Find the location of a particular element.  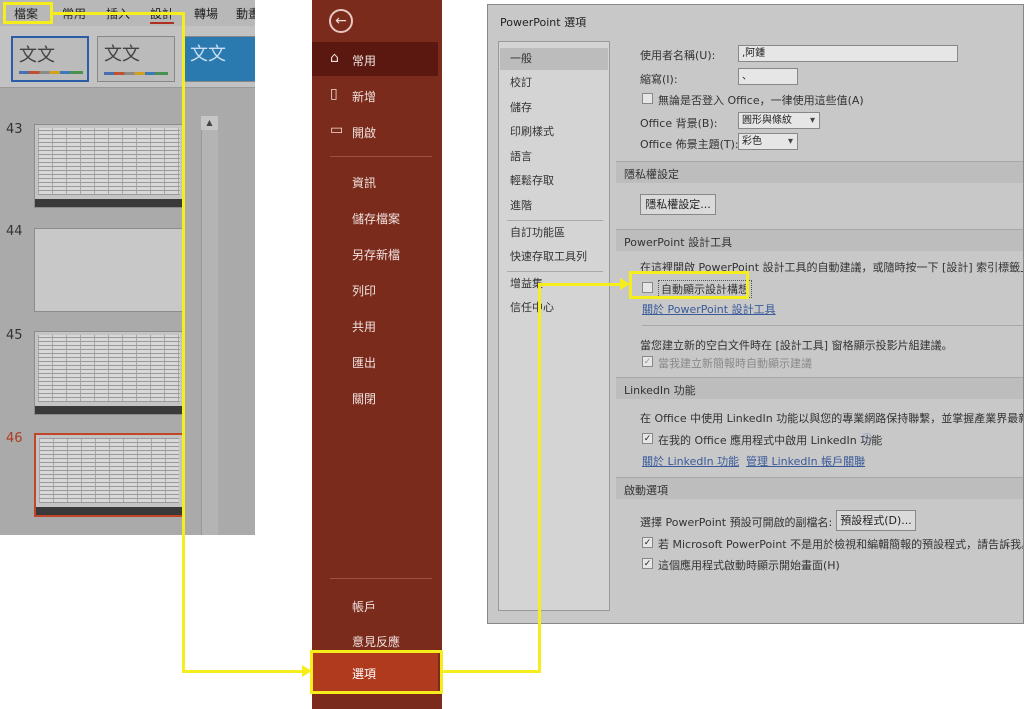

not-default-warning-checkbox: ✓ is located at coordinates (647, 542).